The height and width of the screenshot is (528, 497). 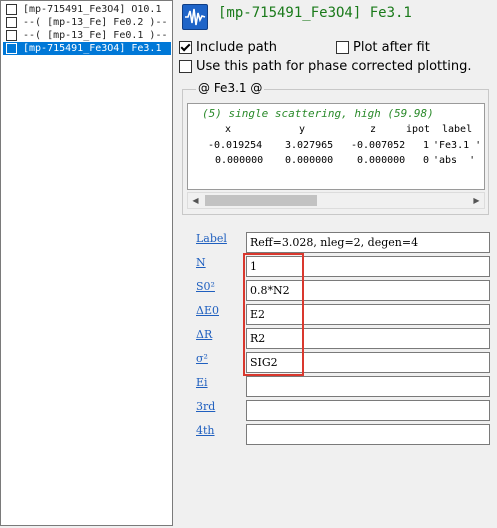 I want to click on feff-cell: 'abs ', so click(x=454, y=160).